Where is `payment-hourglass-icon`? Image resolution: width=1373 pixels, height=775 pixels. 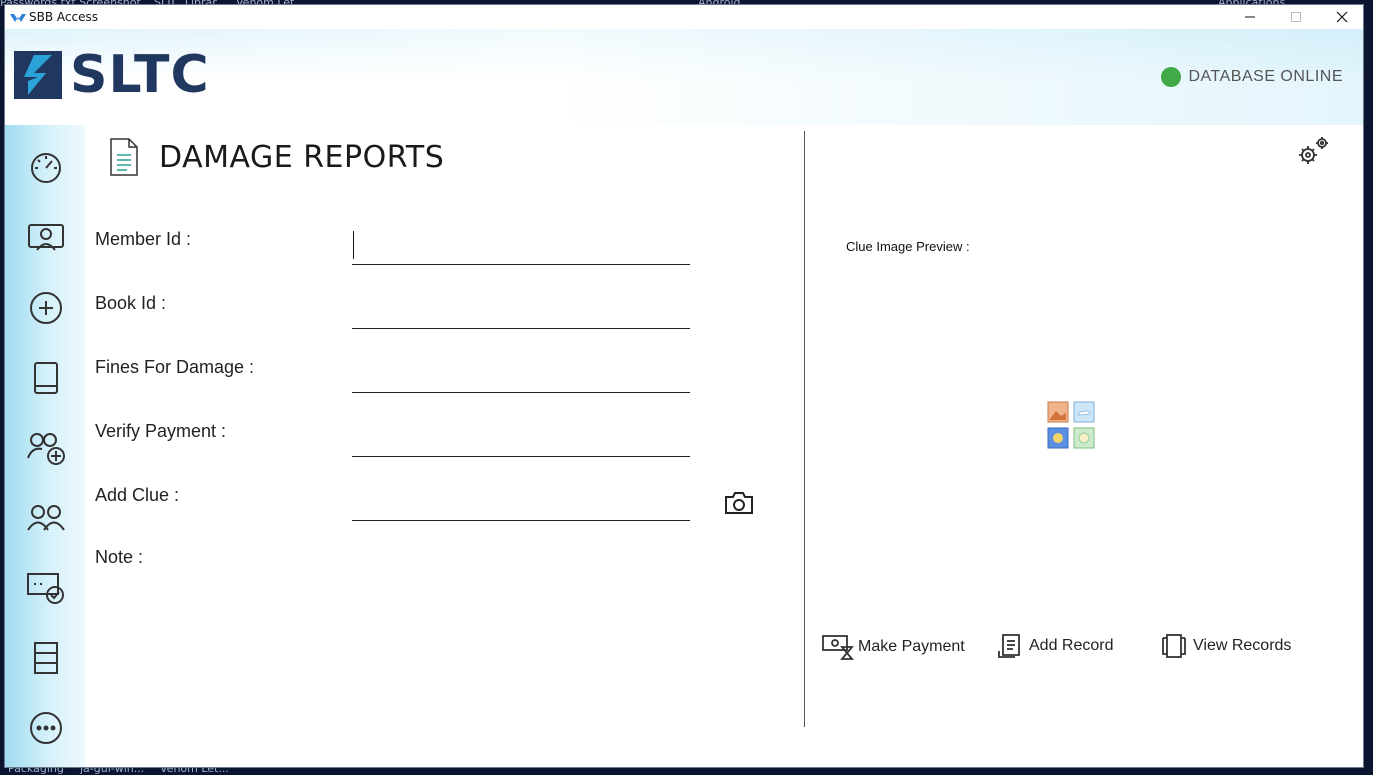 payment-hourglass-icon is located at coordinates (838, 647).